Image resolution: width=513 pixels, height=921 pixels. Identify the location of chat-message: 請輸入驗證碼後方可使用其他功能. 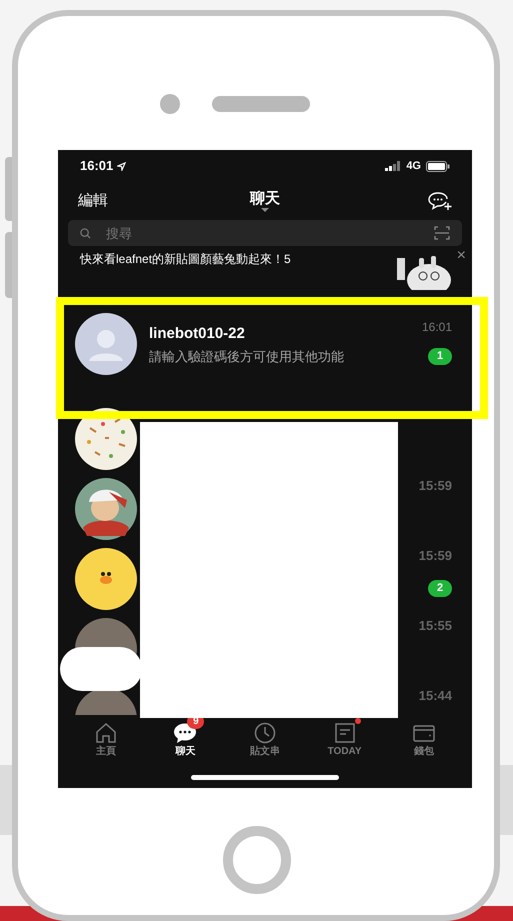
(247, 356).